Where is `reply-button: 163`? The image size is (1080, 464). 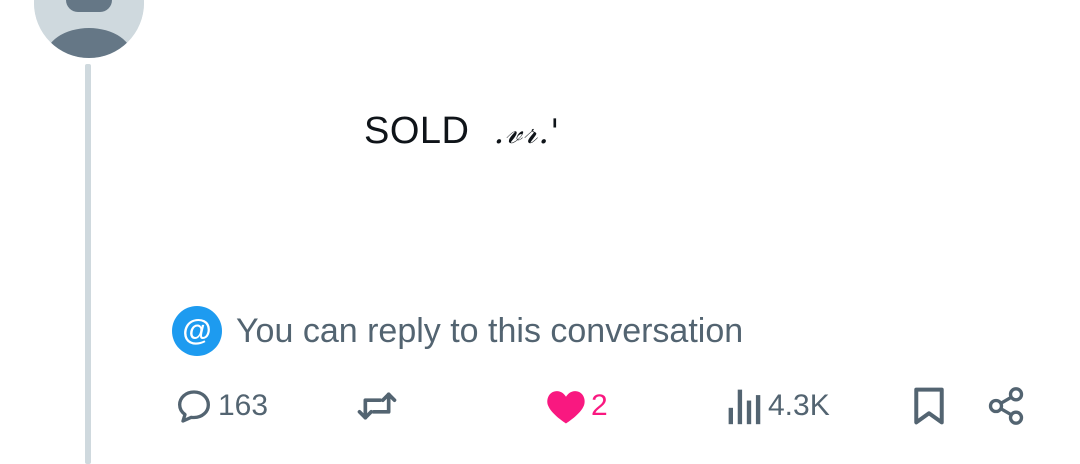 reply-button: 163 is located at coordinates (221, 406).